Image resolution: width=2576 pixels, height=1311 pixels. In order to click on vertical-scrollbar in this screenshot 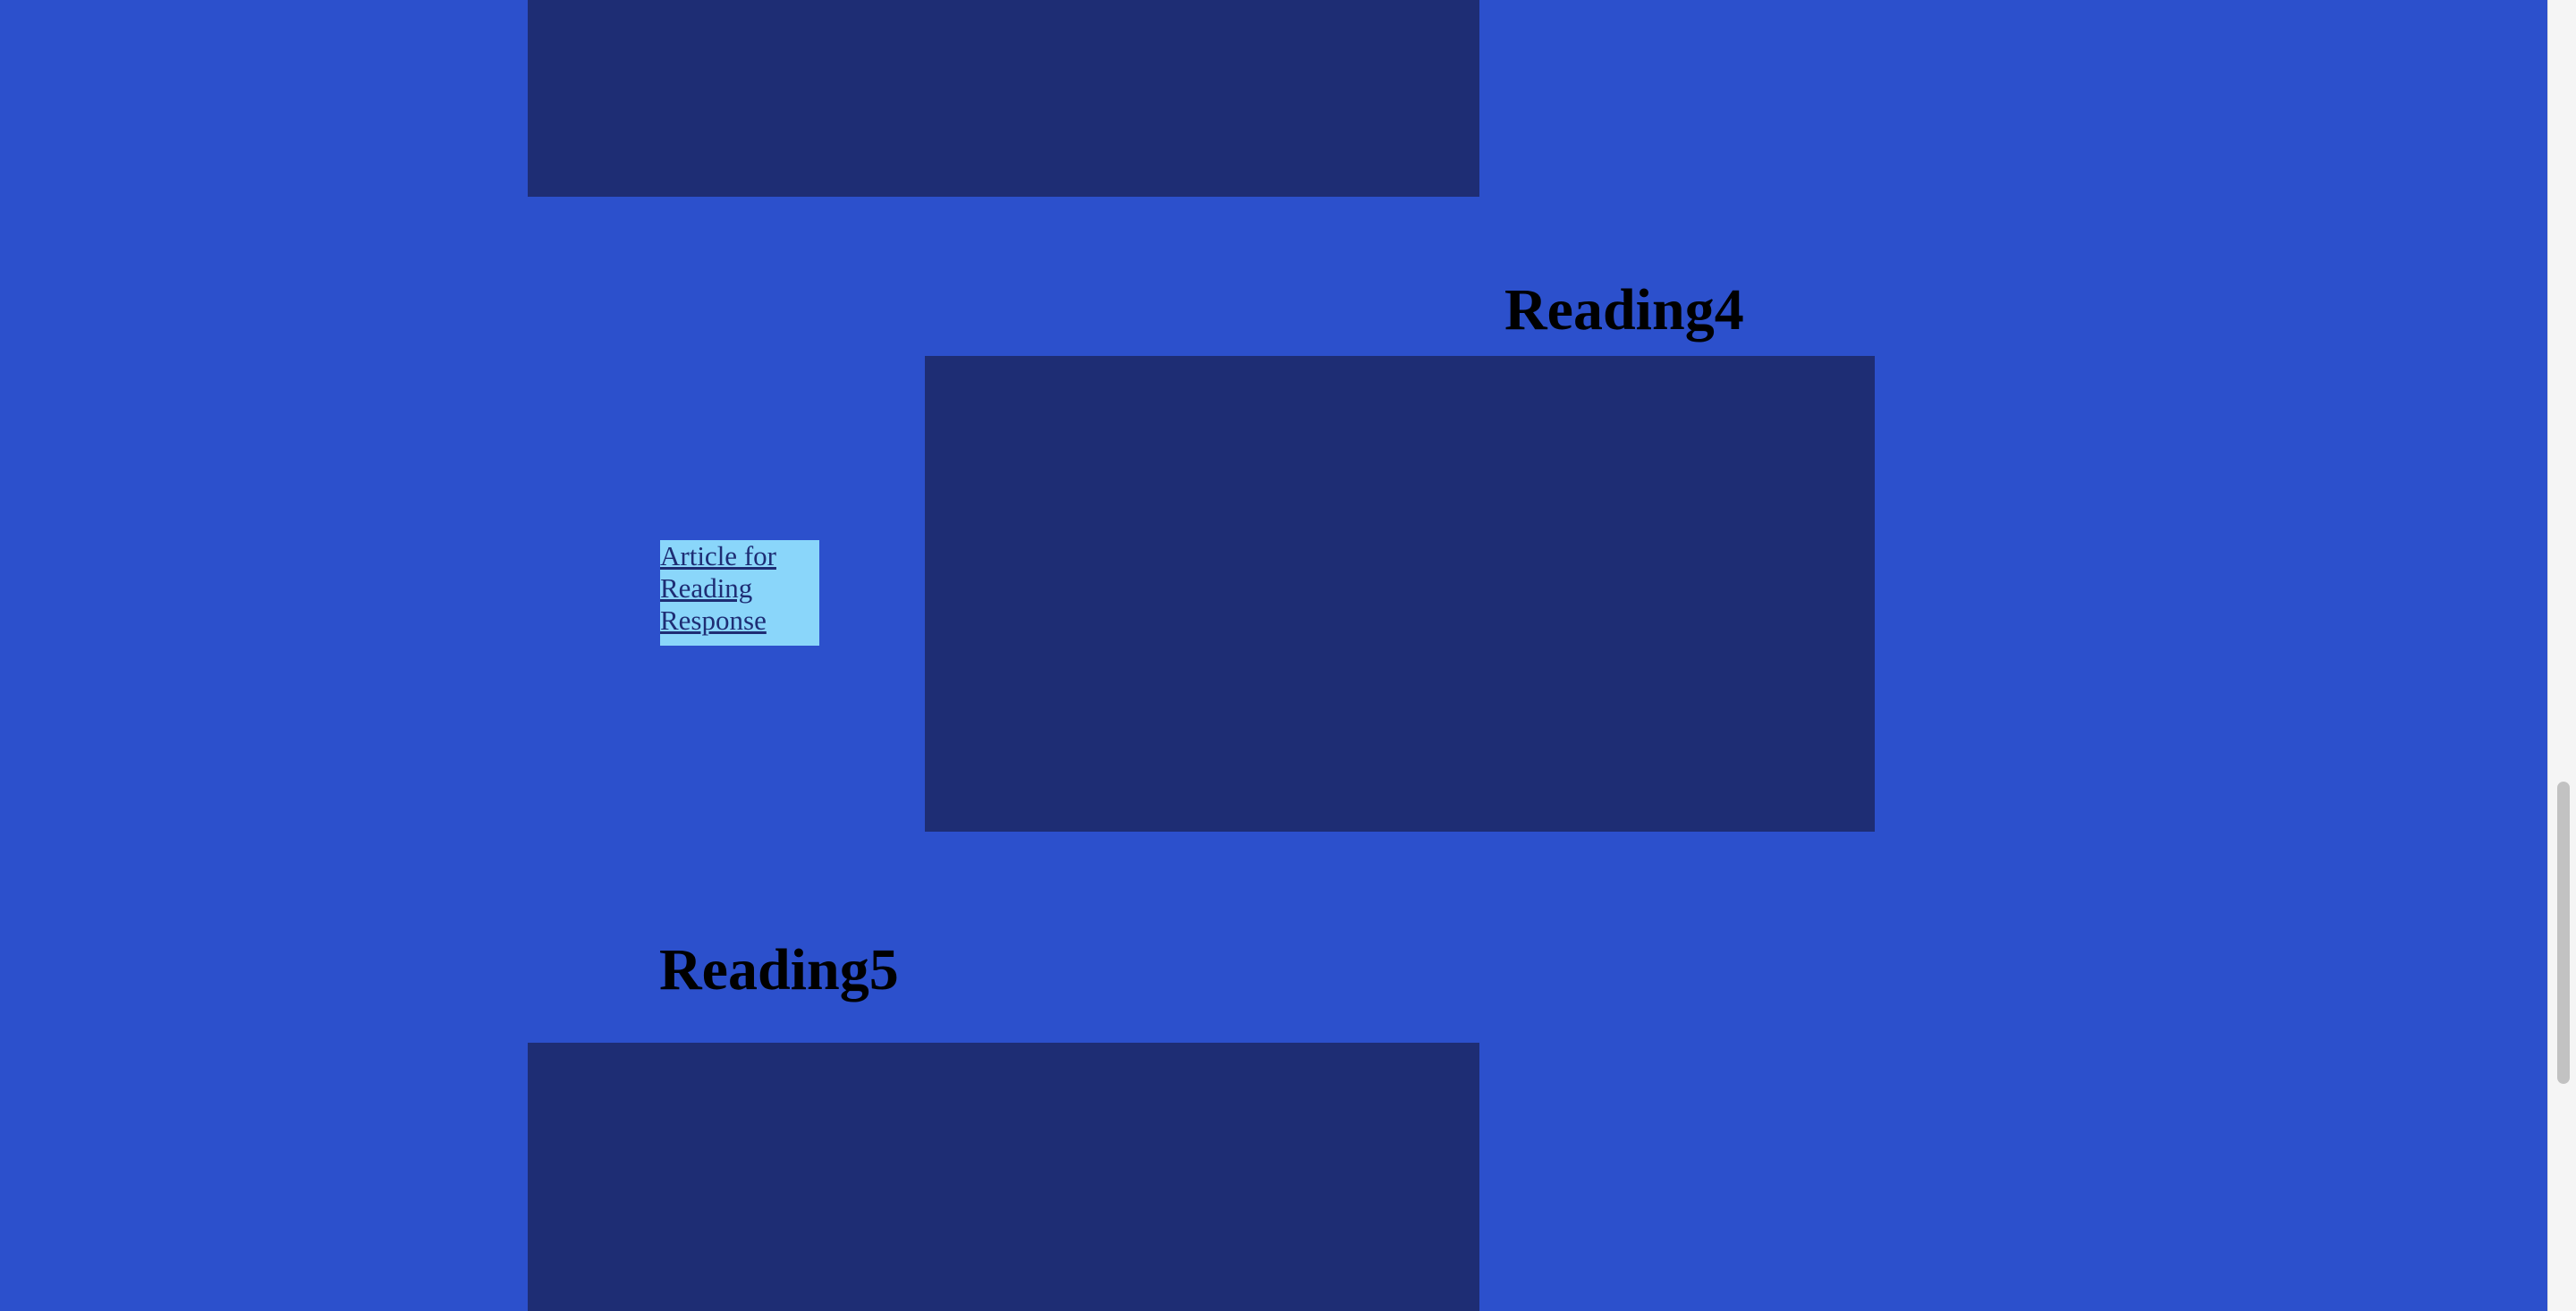, I will do `click(2561, 655)`.